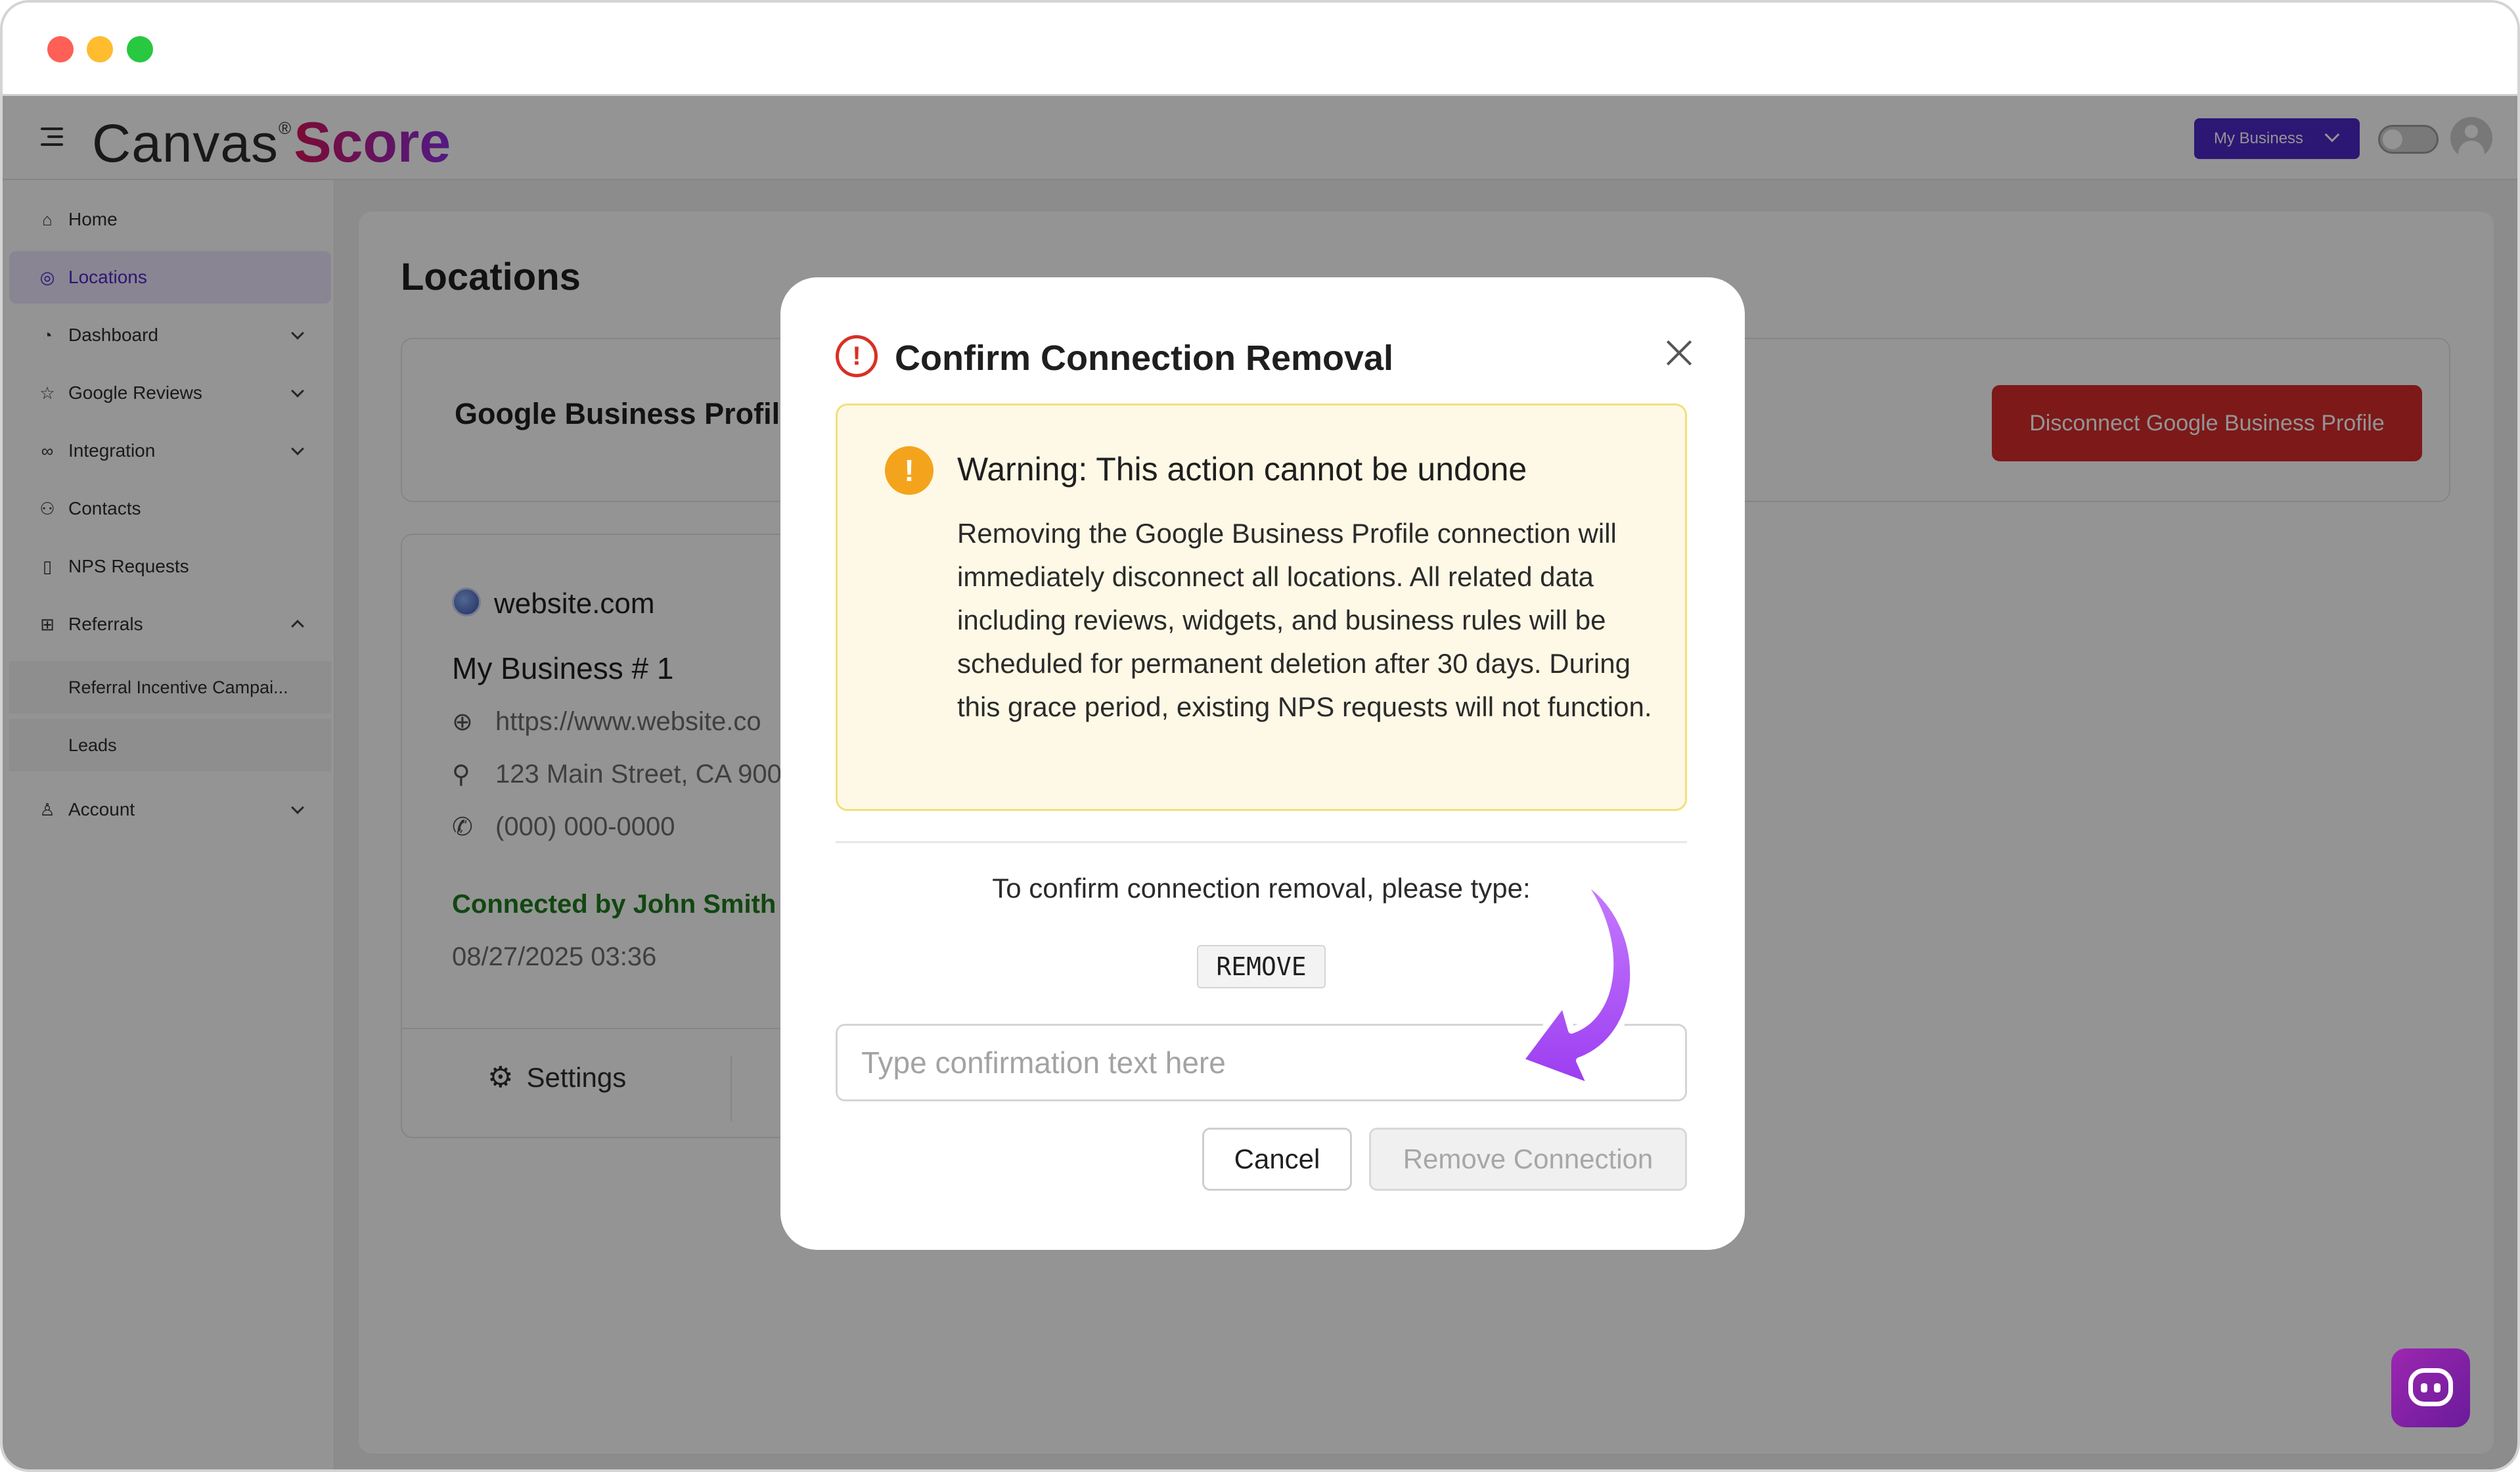  I want to click on close-icon, so click(1679, 352).